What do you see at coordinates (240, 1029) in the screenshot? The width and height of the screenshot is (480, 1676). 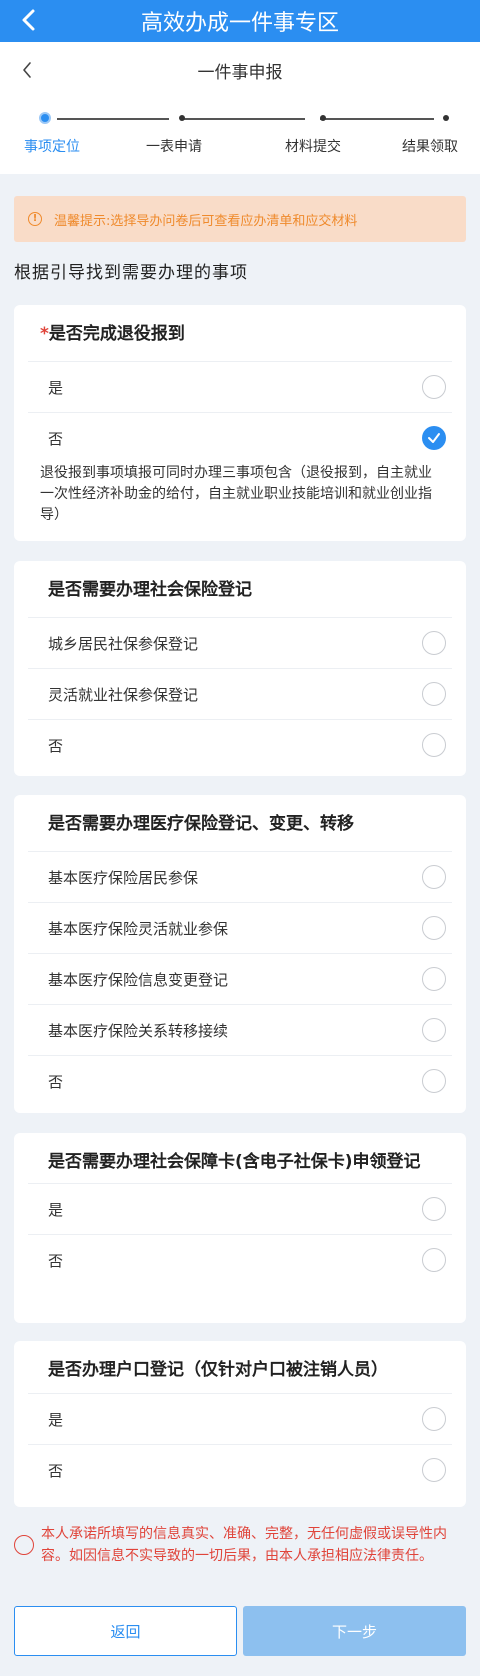 I see `option-row: 基本医疗保险关系转移接续` at bounding box center [240, 1029].